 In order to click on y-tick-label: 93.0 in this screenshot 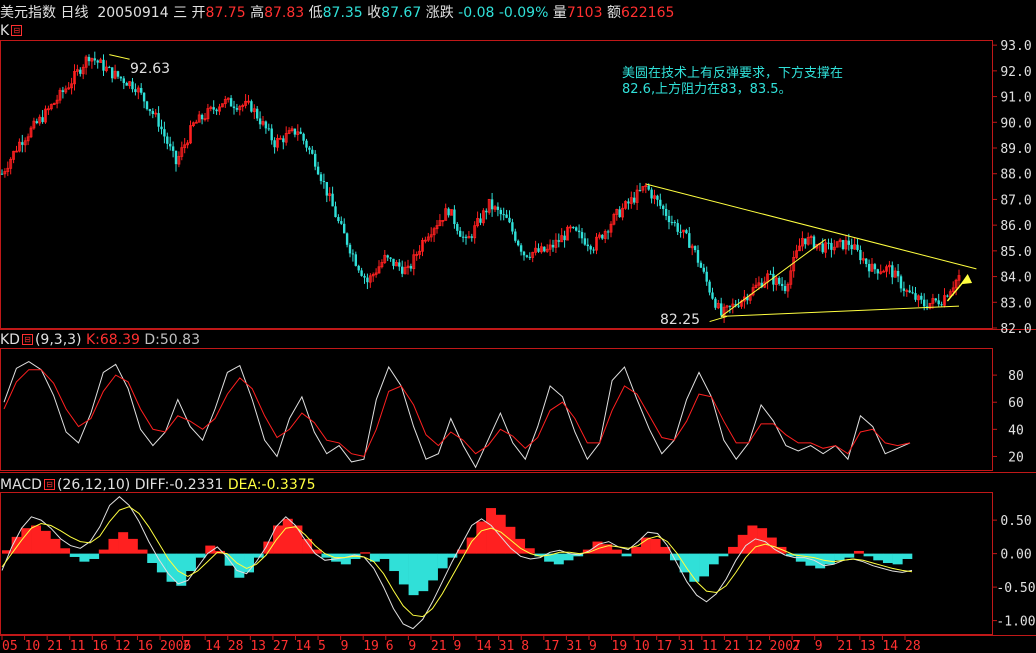, I will do `click(1015, 46)`.